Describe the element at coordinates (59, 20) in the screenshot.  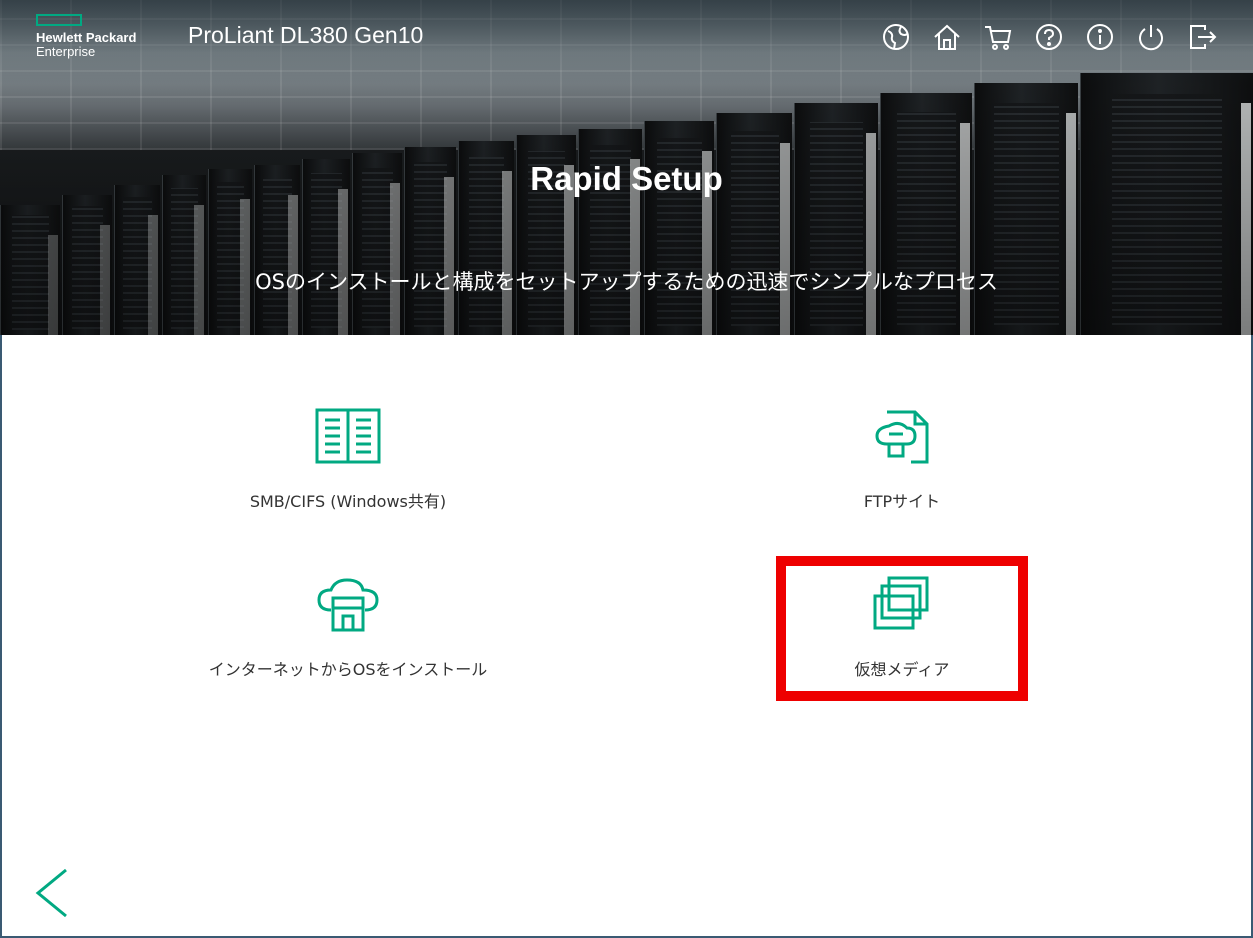
I see `logo-bar` at that location.